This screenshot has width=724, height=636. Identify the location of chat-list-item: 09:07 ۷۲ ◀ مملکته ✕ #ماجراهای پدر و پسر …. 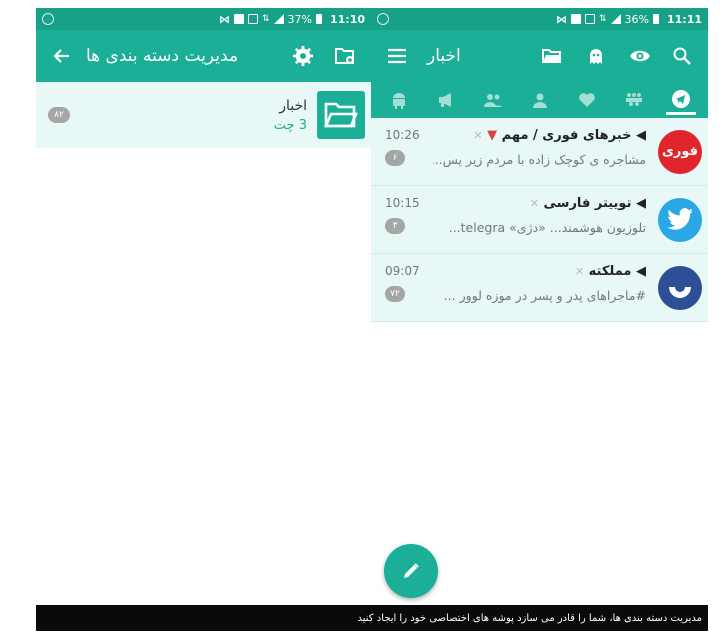
(539, 288).